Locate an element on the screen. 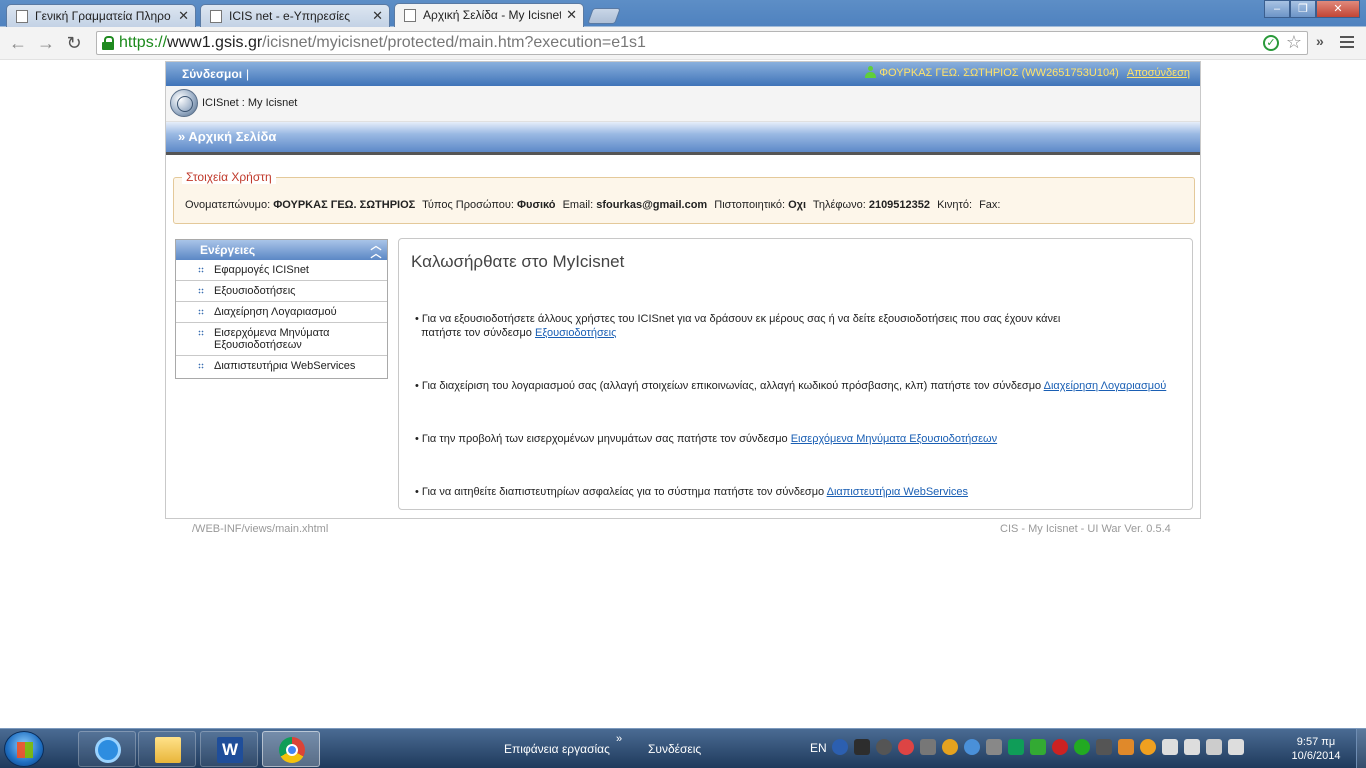  action-item-icisnet-apps: Εφαρμογές ICISnet is located at coordinates (281, 270).